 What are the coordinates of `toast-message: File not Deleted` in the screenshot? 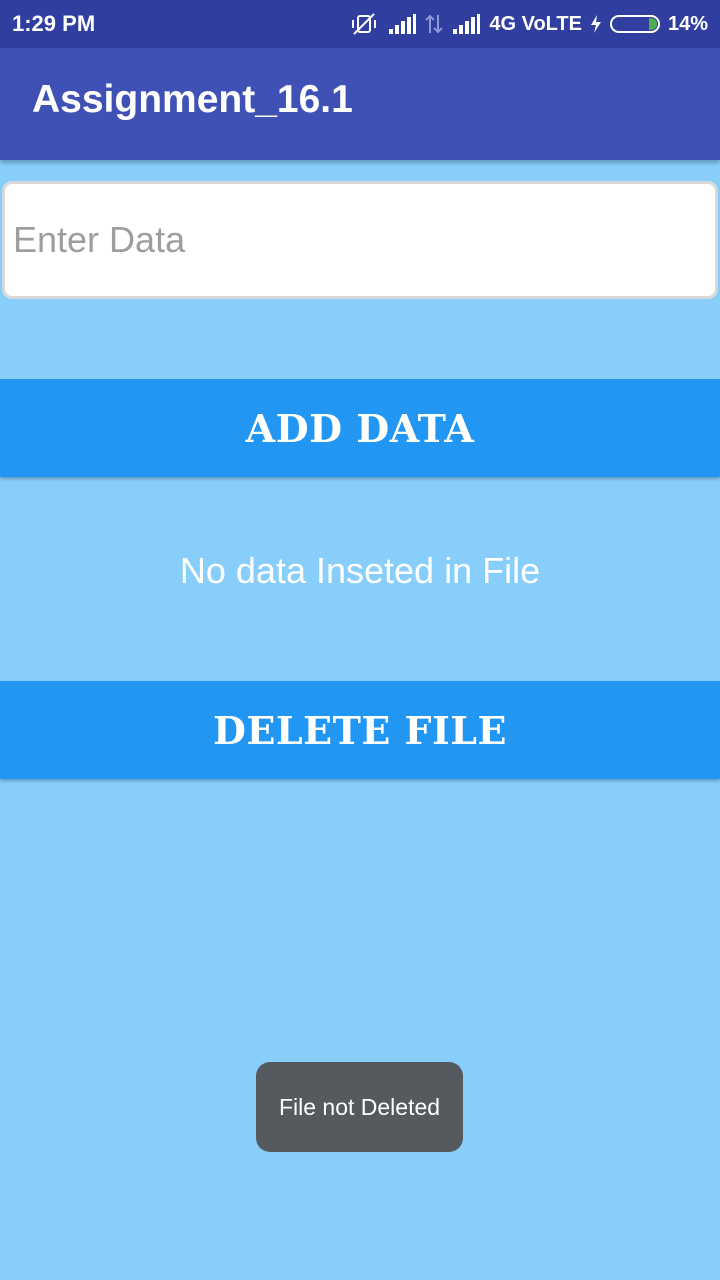 It's located at (359, 1106).